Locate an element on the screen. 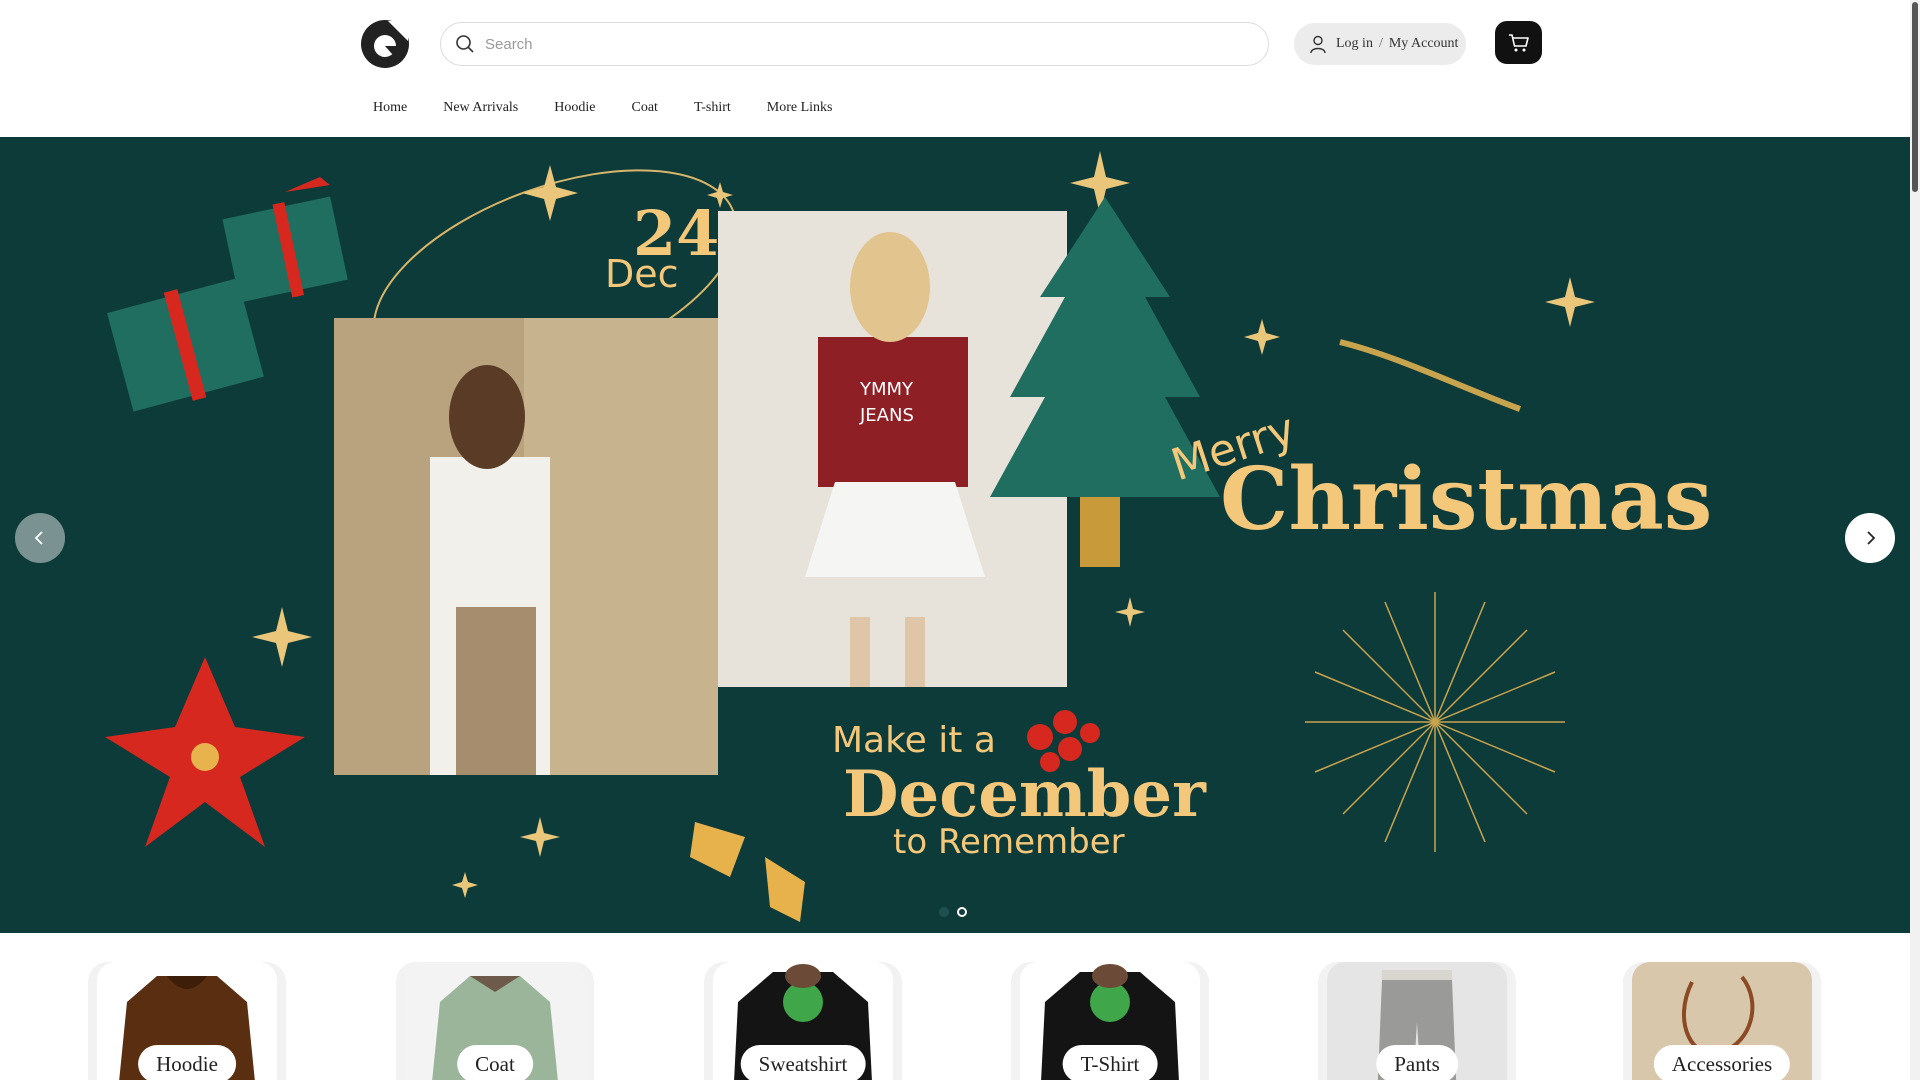 Image resolution: width=1920 pixels, height=1080 pixels. nav-hoodie: Hoodie is located at coordinates (574, 108).